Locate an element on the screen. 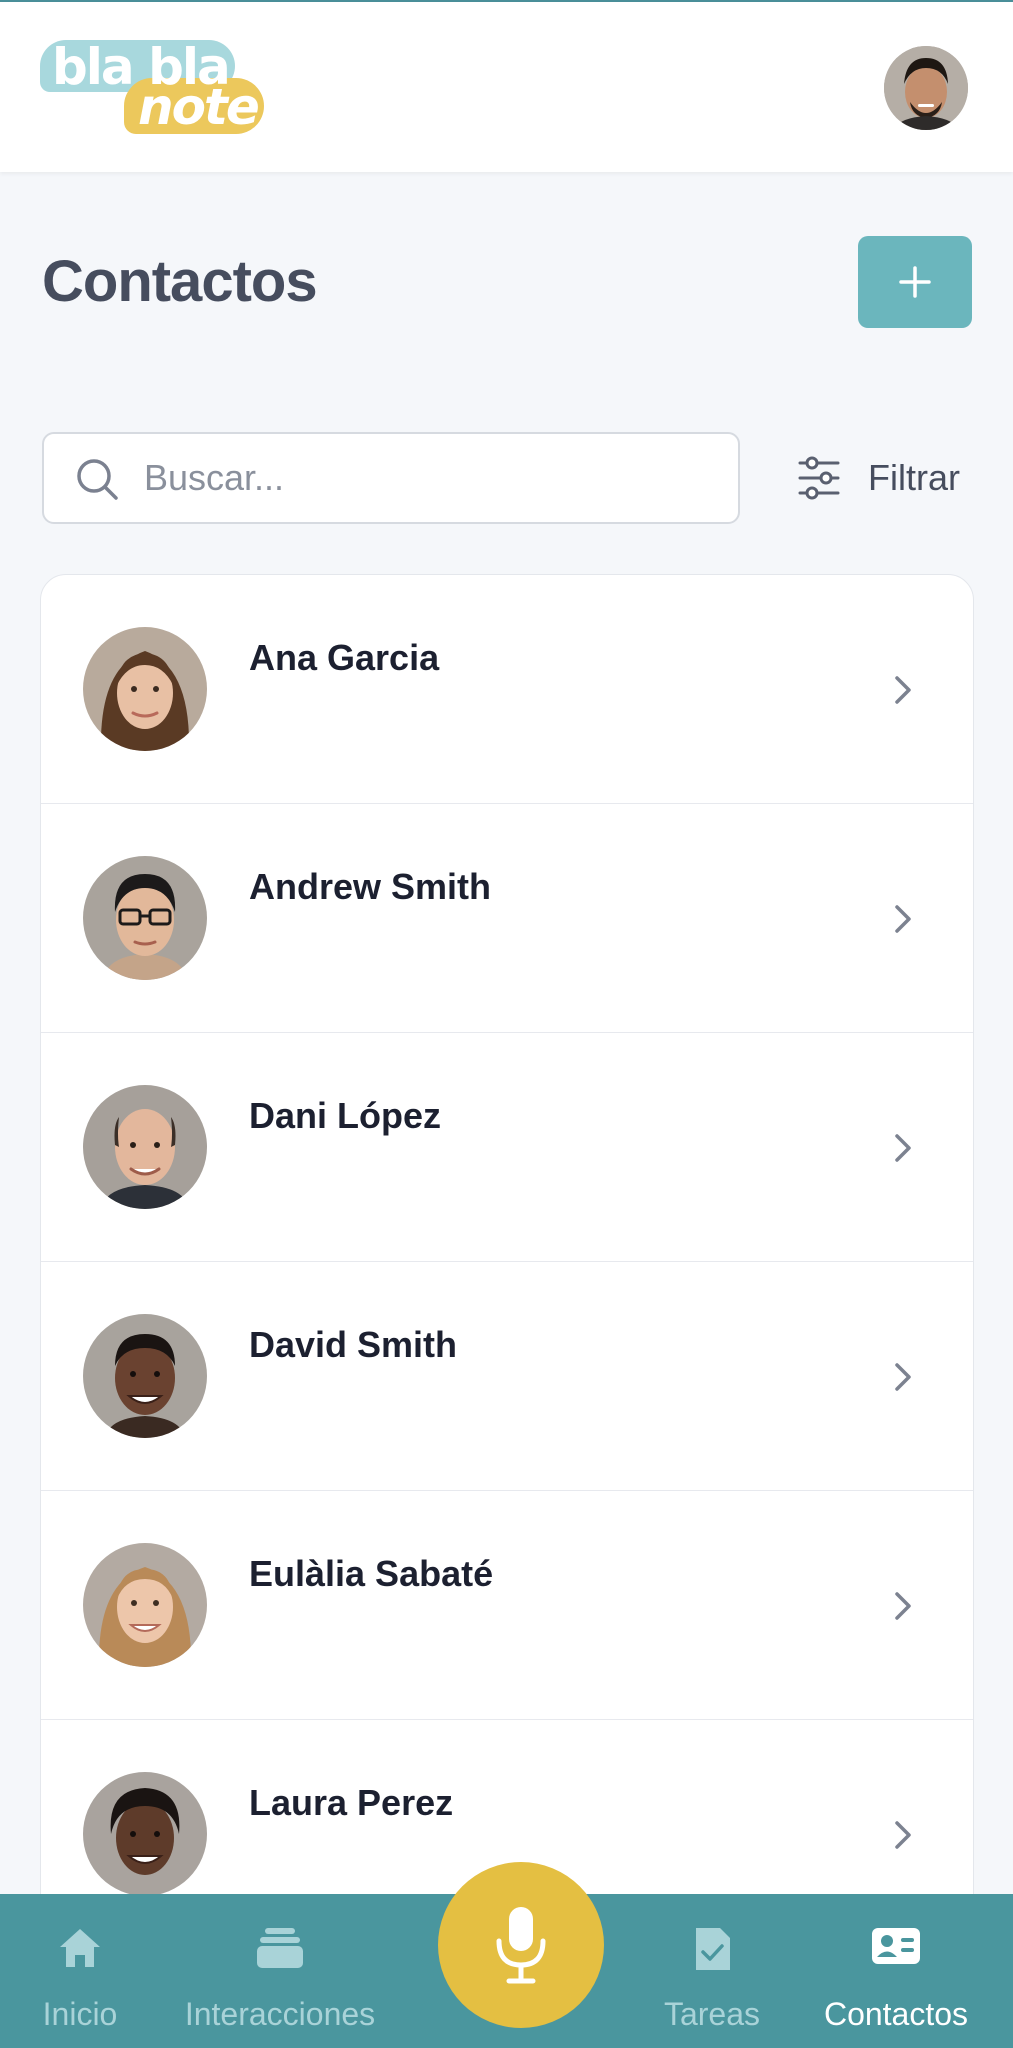 This screenshot has height=2048, width=1013. contact-name: Dani López is located at coordinates (345, 1115).